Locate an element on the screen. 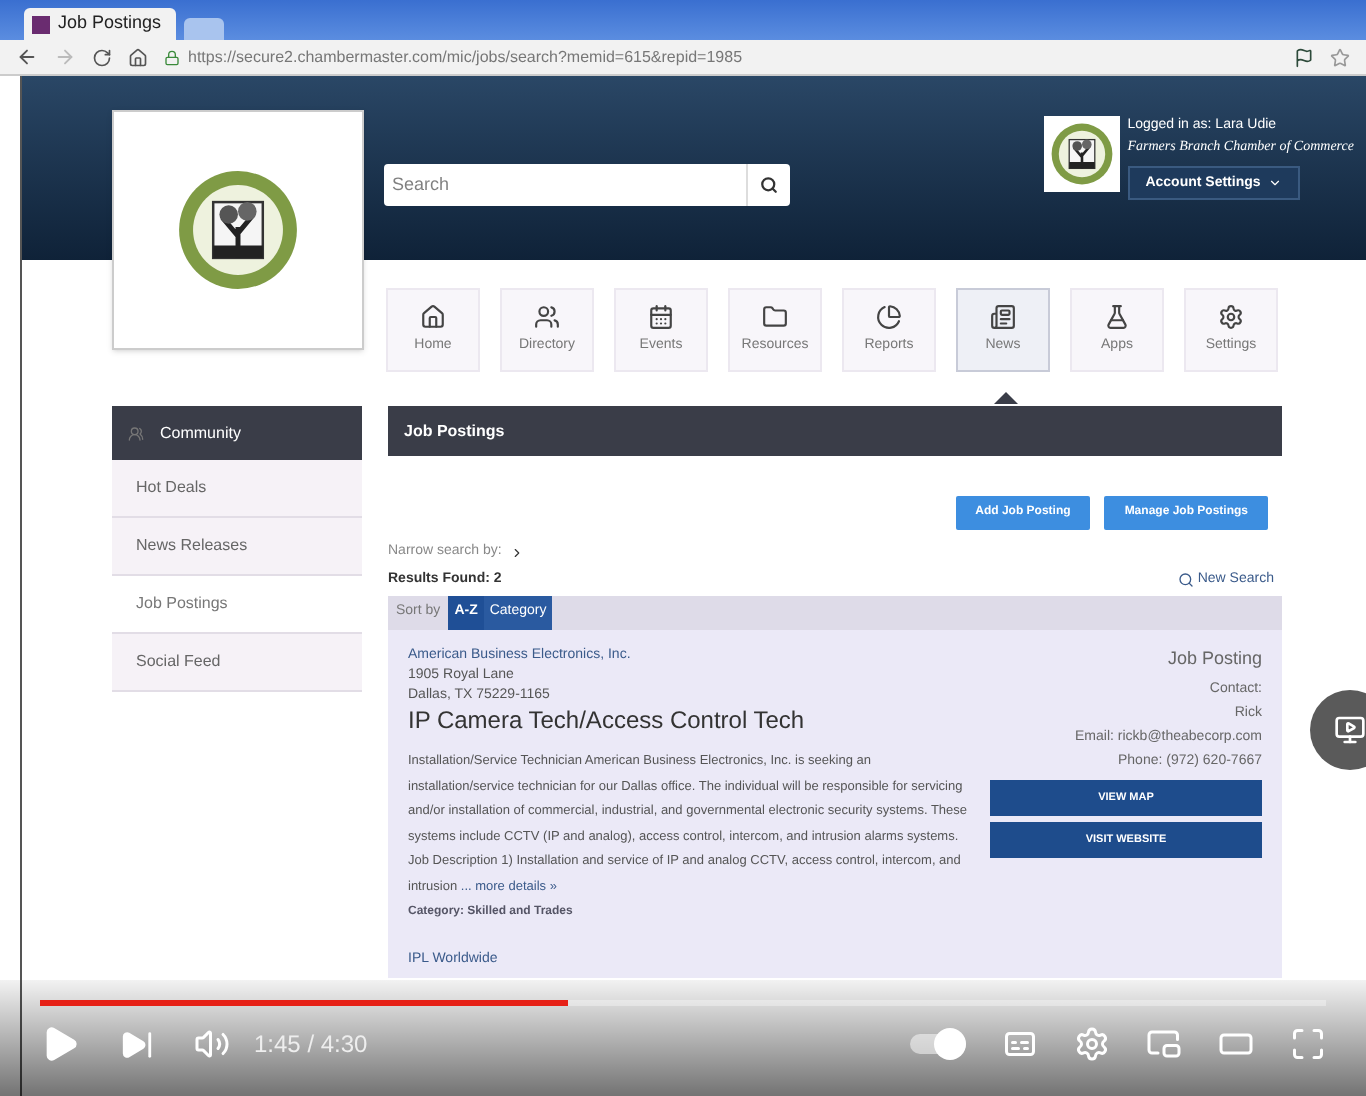 This screenshot has width=1366, height=1096. search-button is located at coordinates (768, 185).